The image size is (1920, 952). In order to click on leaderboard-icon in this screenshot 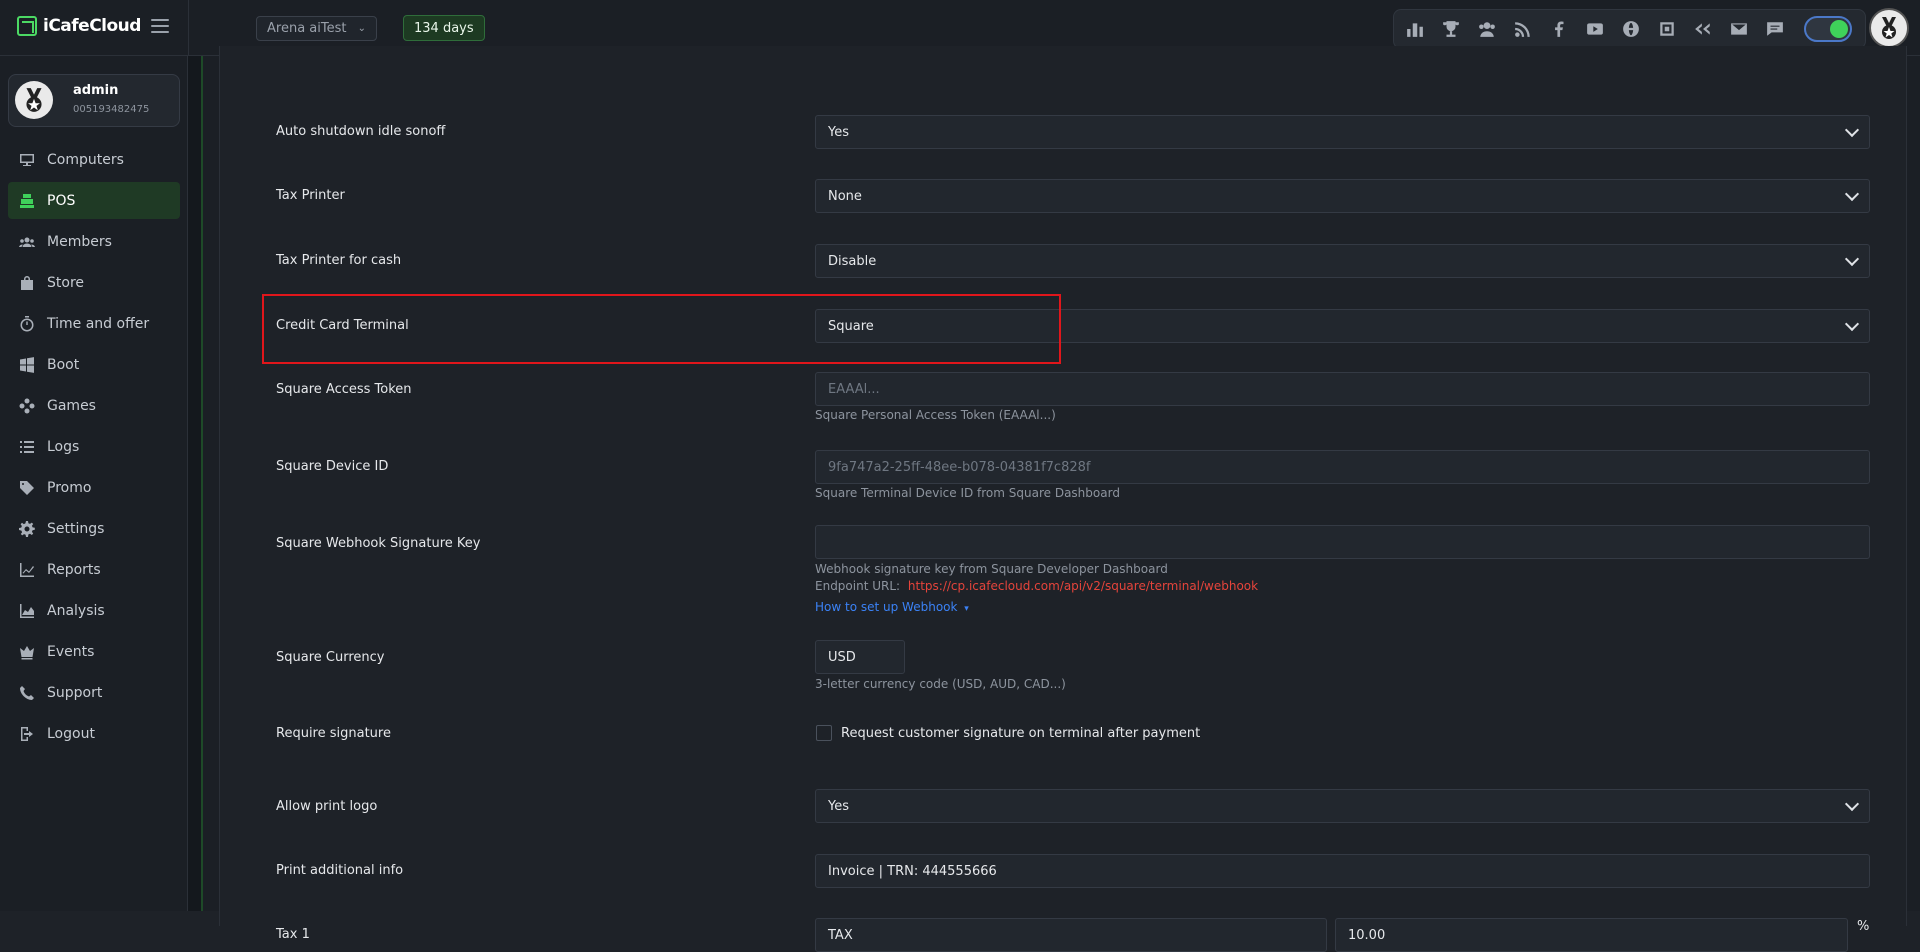, I will do `click(1415, 29)`.